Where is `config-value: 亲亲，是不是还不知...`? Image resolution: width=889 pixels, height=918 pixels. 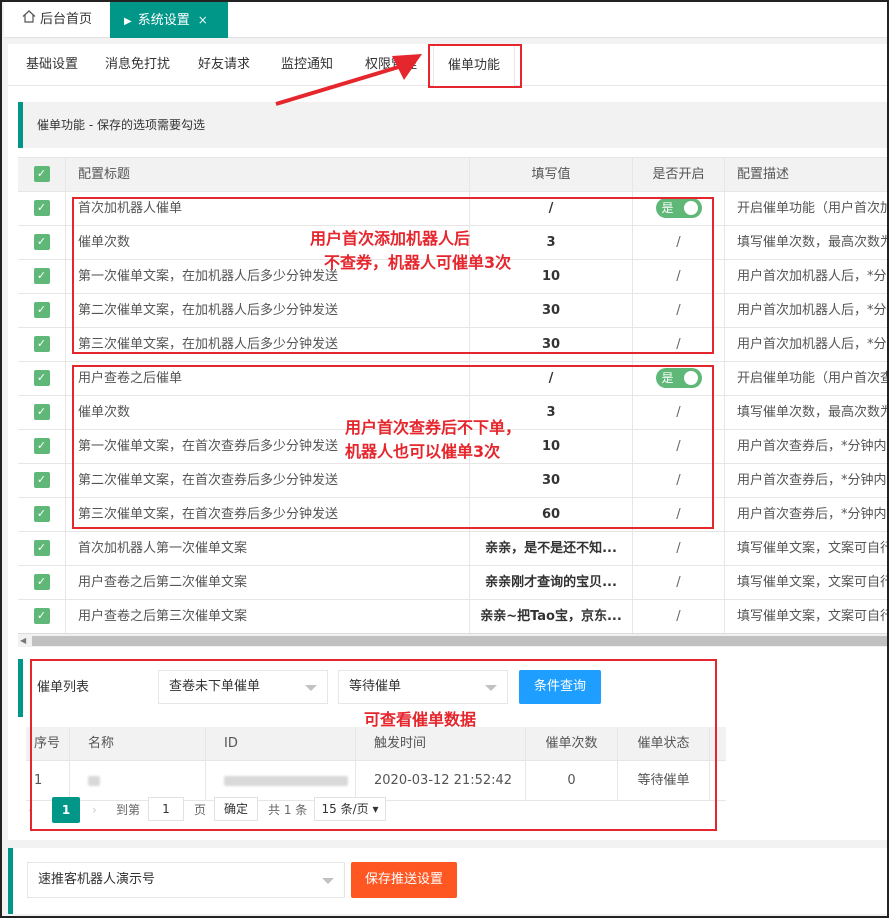
config-value: 亲亲，是不是还不知... is located at coordinates (551, 549).